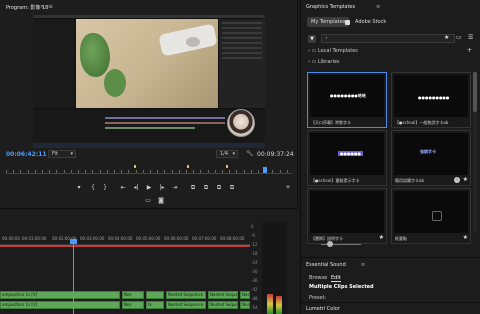 Image resolution: width=480 pixels, height=314 pixels. I want to click on tab-edit: Edit, so click(336, 278).